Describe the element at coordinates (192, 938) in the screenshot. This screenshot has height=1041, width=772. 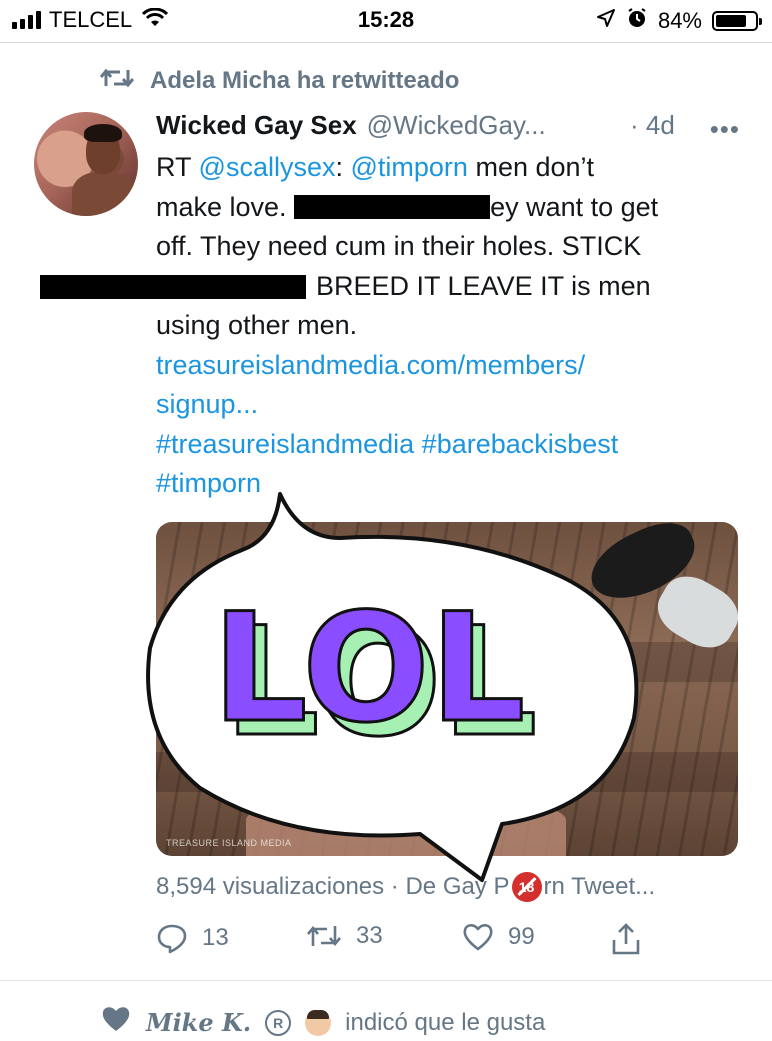
I see `reply-button: 13` at that location.